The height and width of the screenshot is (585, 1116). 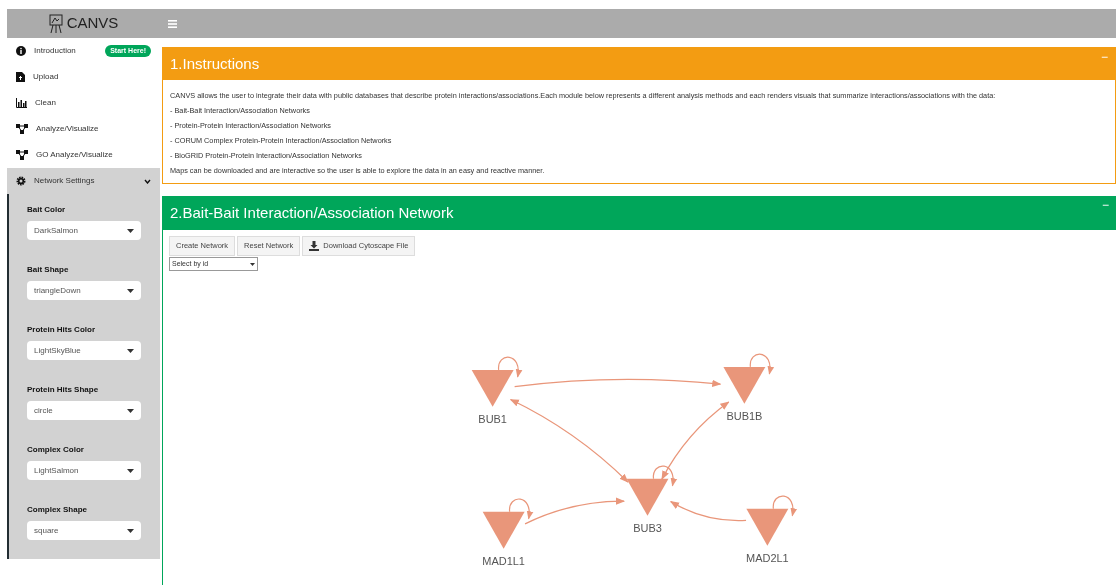 I want to click on node-label: MAD1L1, so click(x=503, y=560).